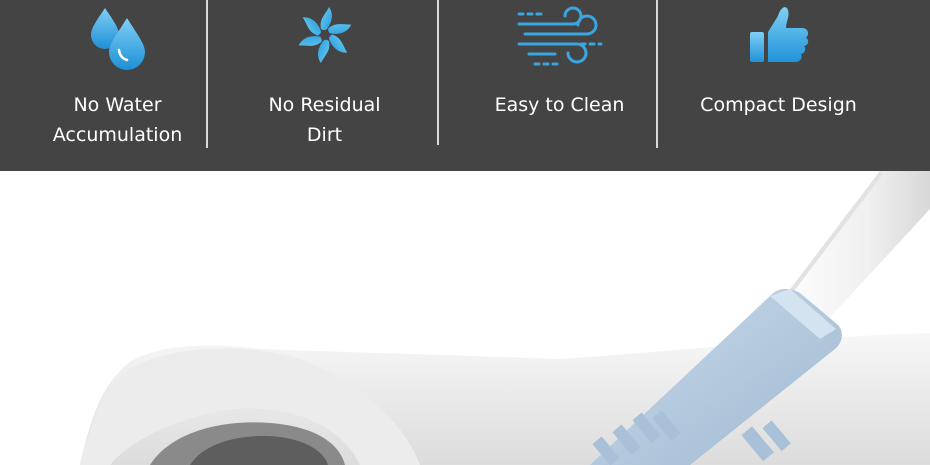 The height and width of the screenshot is (465, 930). What do you see at coordinates (117, 39) in the screenshot?
I see `water-drops-icon` at bounding box center [117, 39].